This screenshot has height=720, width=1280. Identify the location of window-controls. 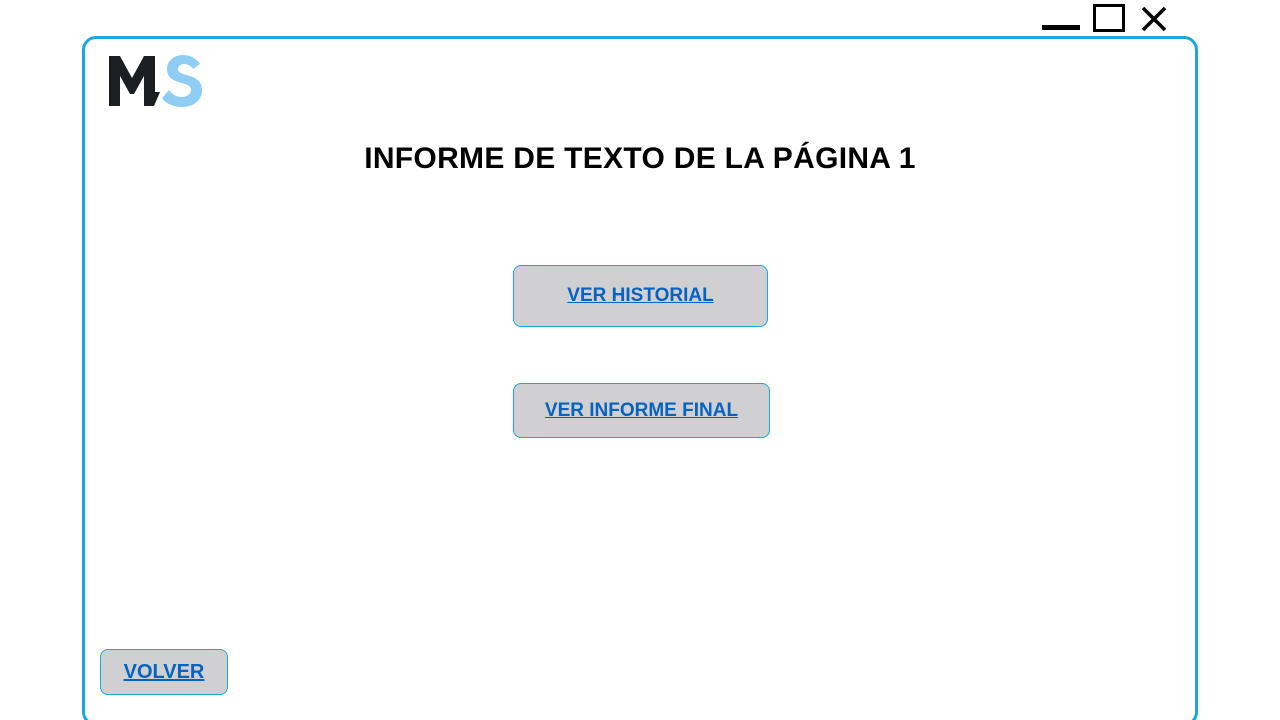
(1110, 18).